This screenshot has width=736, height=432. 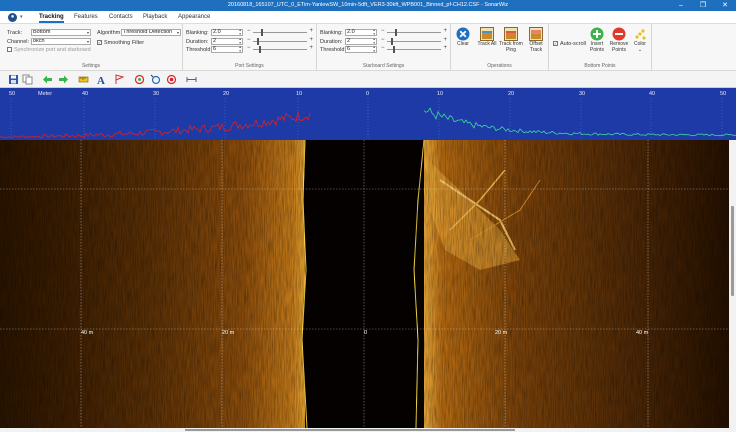 What do you see at coordinates (227, 49) in the screenshot?
I see `port-threshold-input: 6 ▴ ▾` at bounding box center [227, 49].